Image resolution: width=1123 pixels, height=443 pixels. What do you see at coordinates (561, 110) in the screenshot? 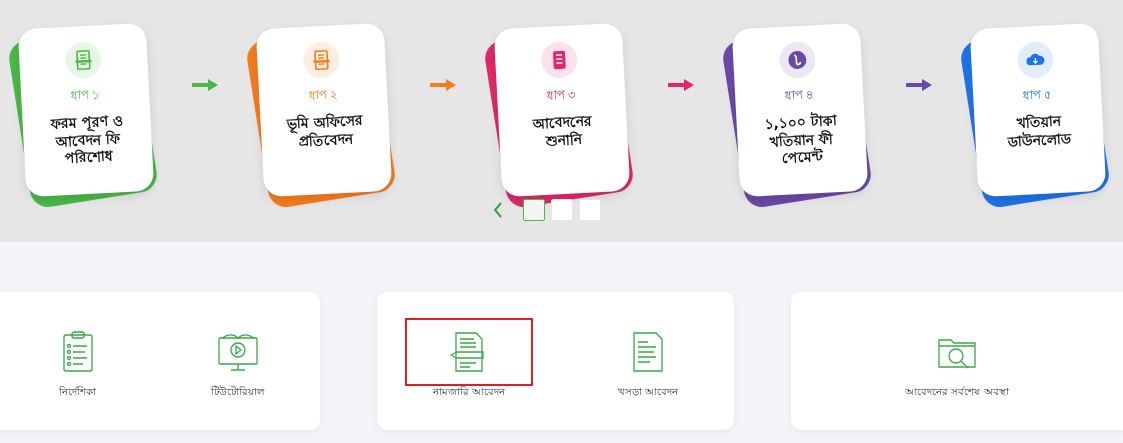
I see `step-card: ধাপ ৩ আবেদনের শুনানি` at bounding box center [561, 110].